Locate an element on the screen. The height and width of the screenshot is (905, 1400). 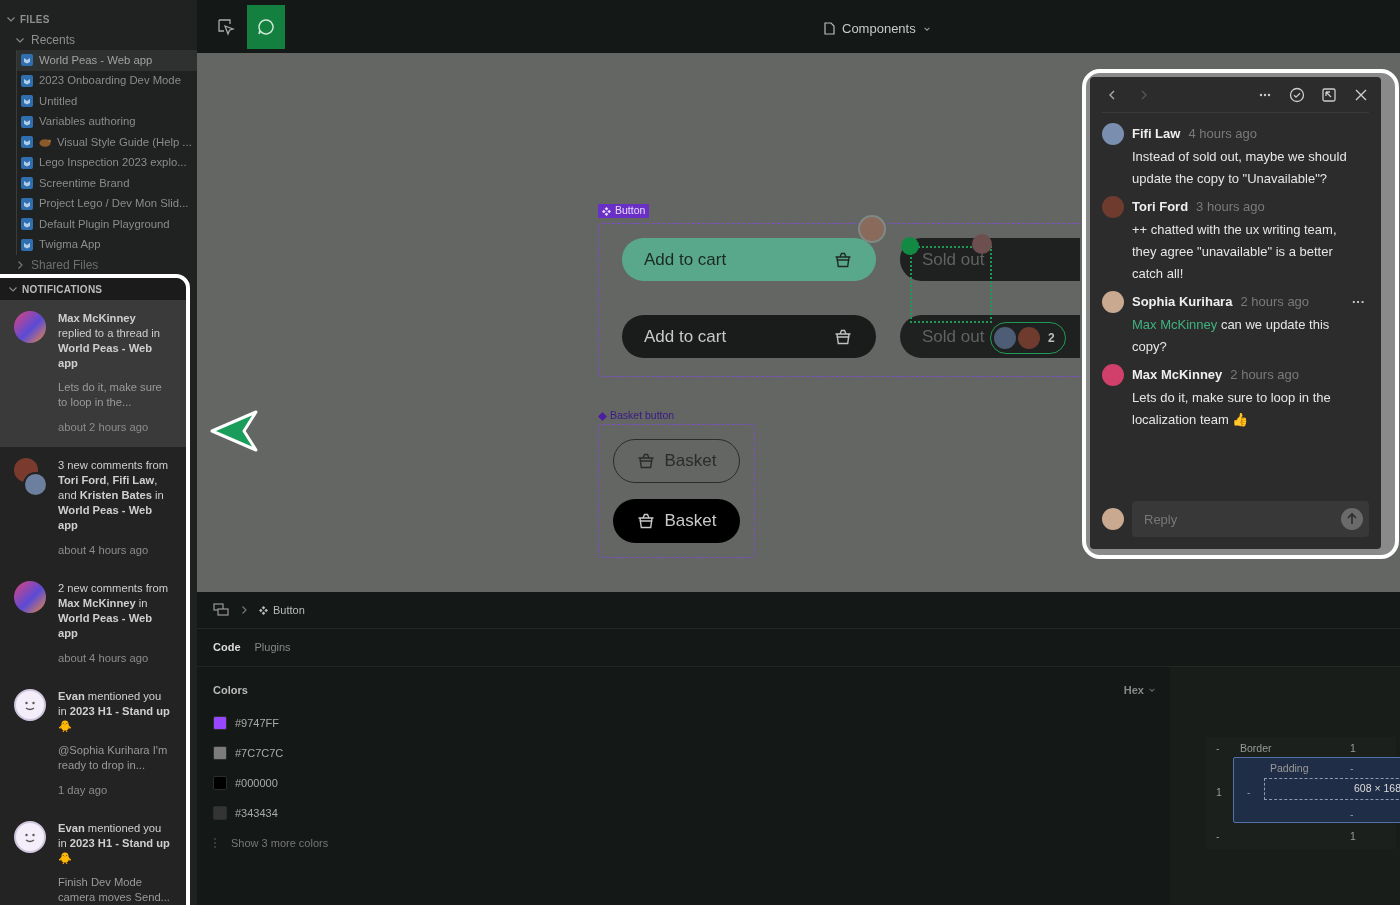
resolve-icon is located at coordinates (1297, 94).